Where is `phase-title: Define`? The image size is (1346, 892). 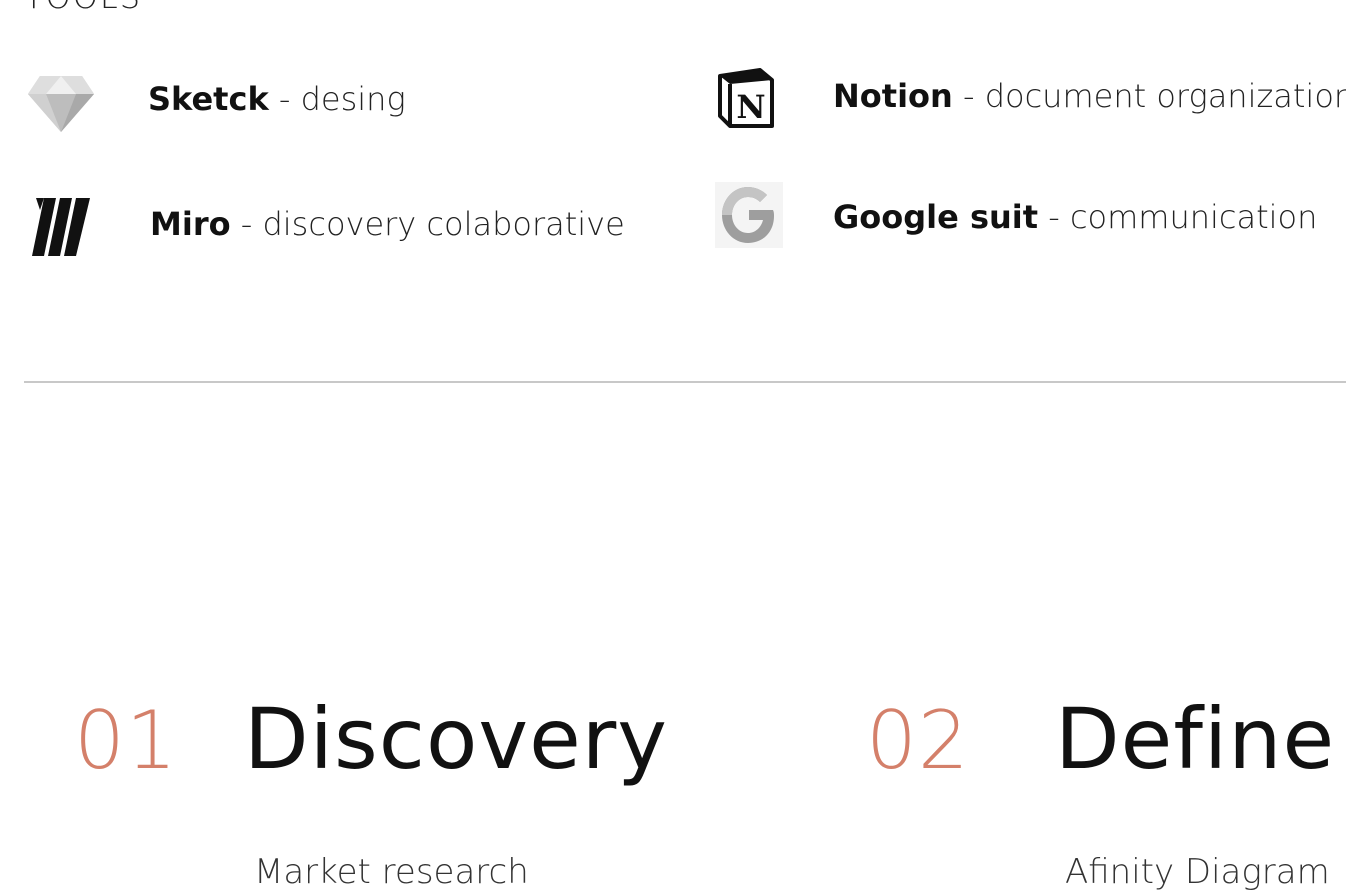 phase-title: Define is located at coordinates (1195, 739).